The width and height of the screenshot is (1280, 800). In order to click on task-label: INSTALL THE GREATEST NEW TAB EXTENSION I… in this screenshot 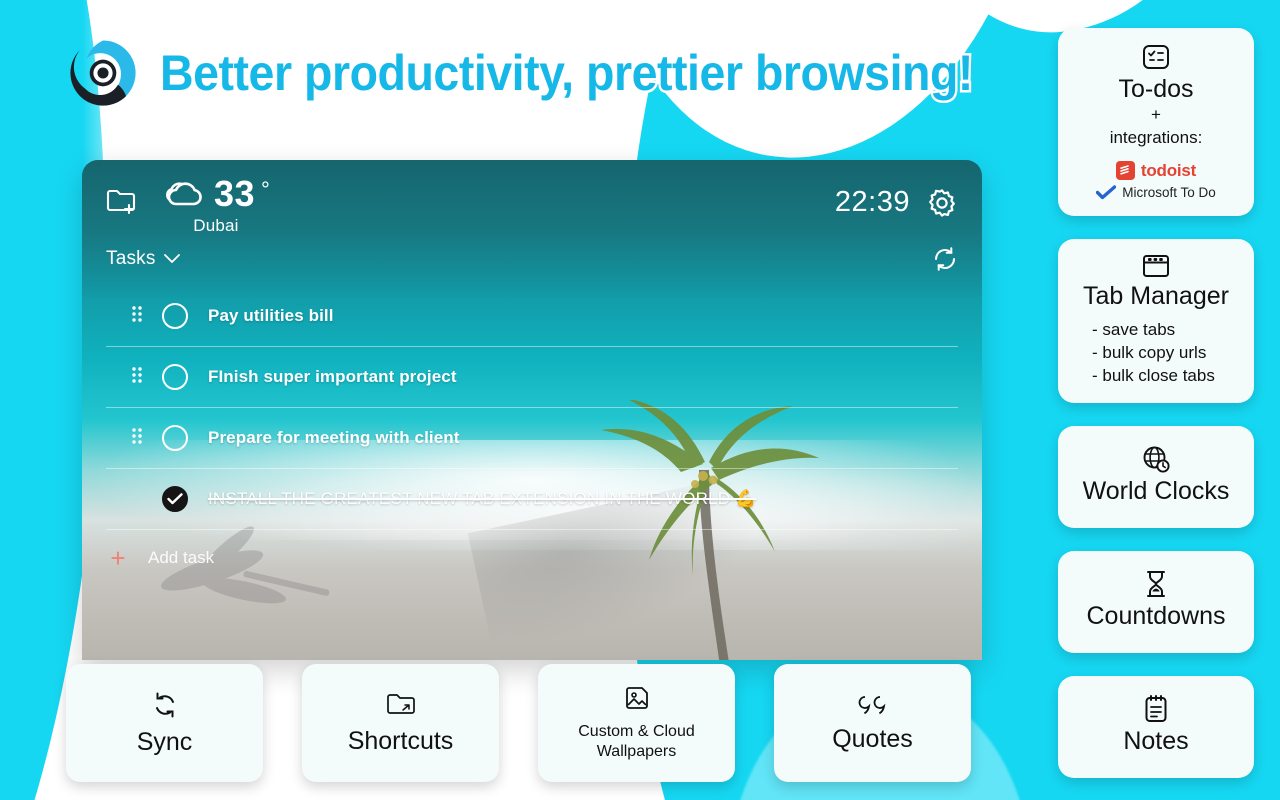, I will do `click(482, 498)`.